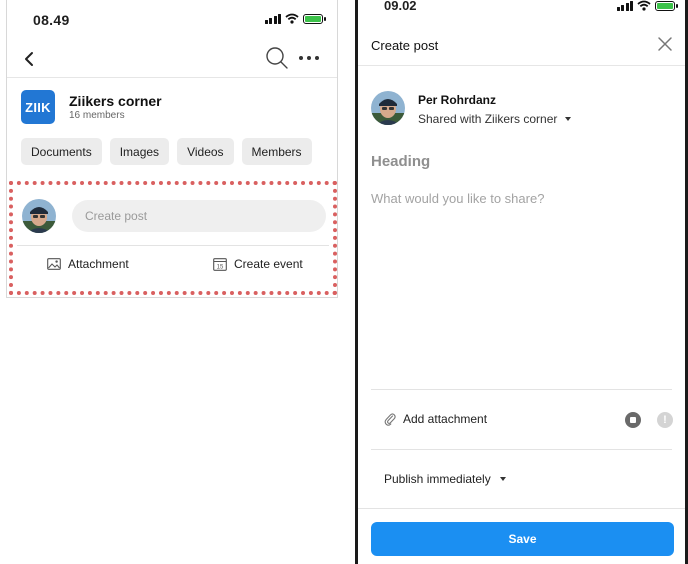 The width and height of the screenshot is (688, 564). What do you see at coordinates (139, 151) in the screenshot?
I see `tab-images: Images` at bounding box center [139, 151].